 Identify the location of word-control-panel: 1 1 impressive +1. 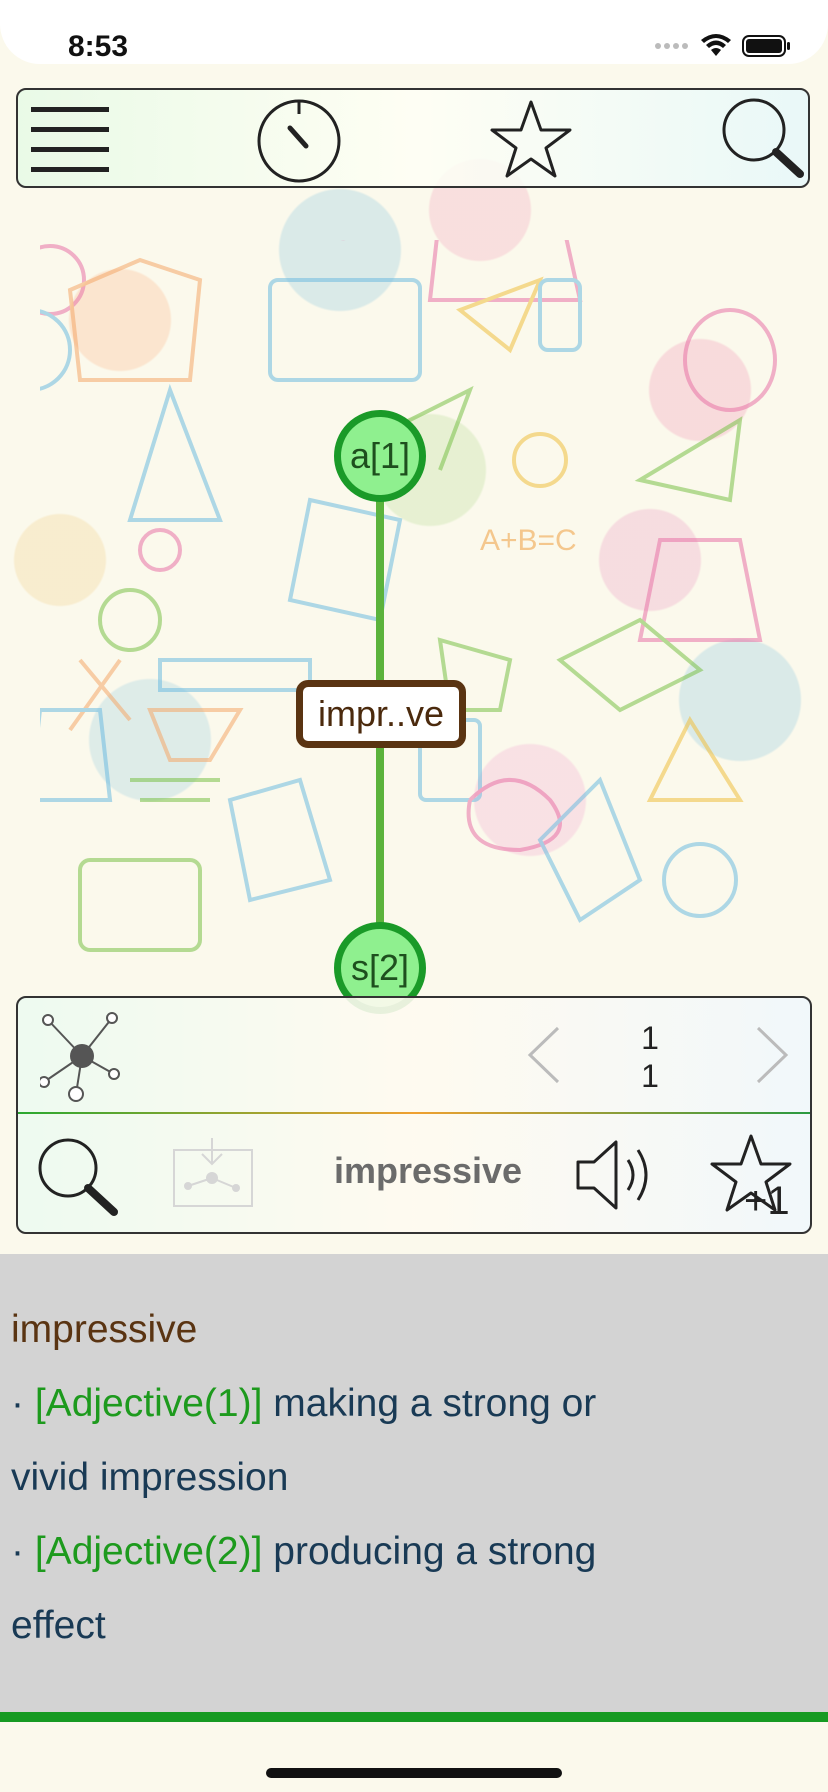
(414, 1115).